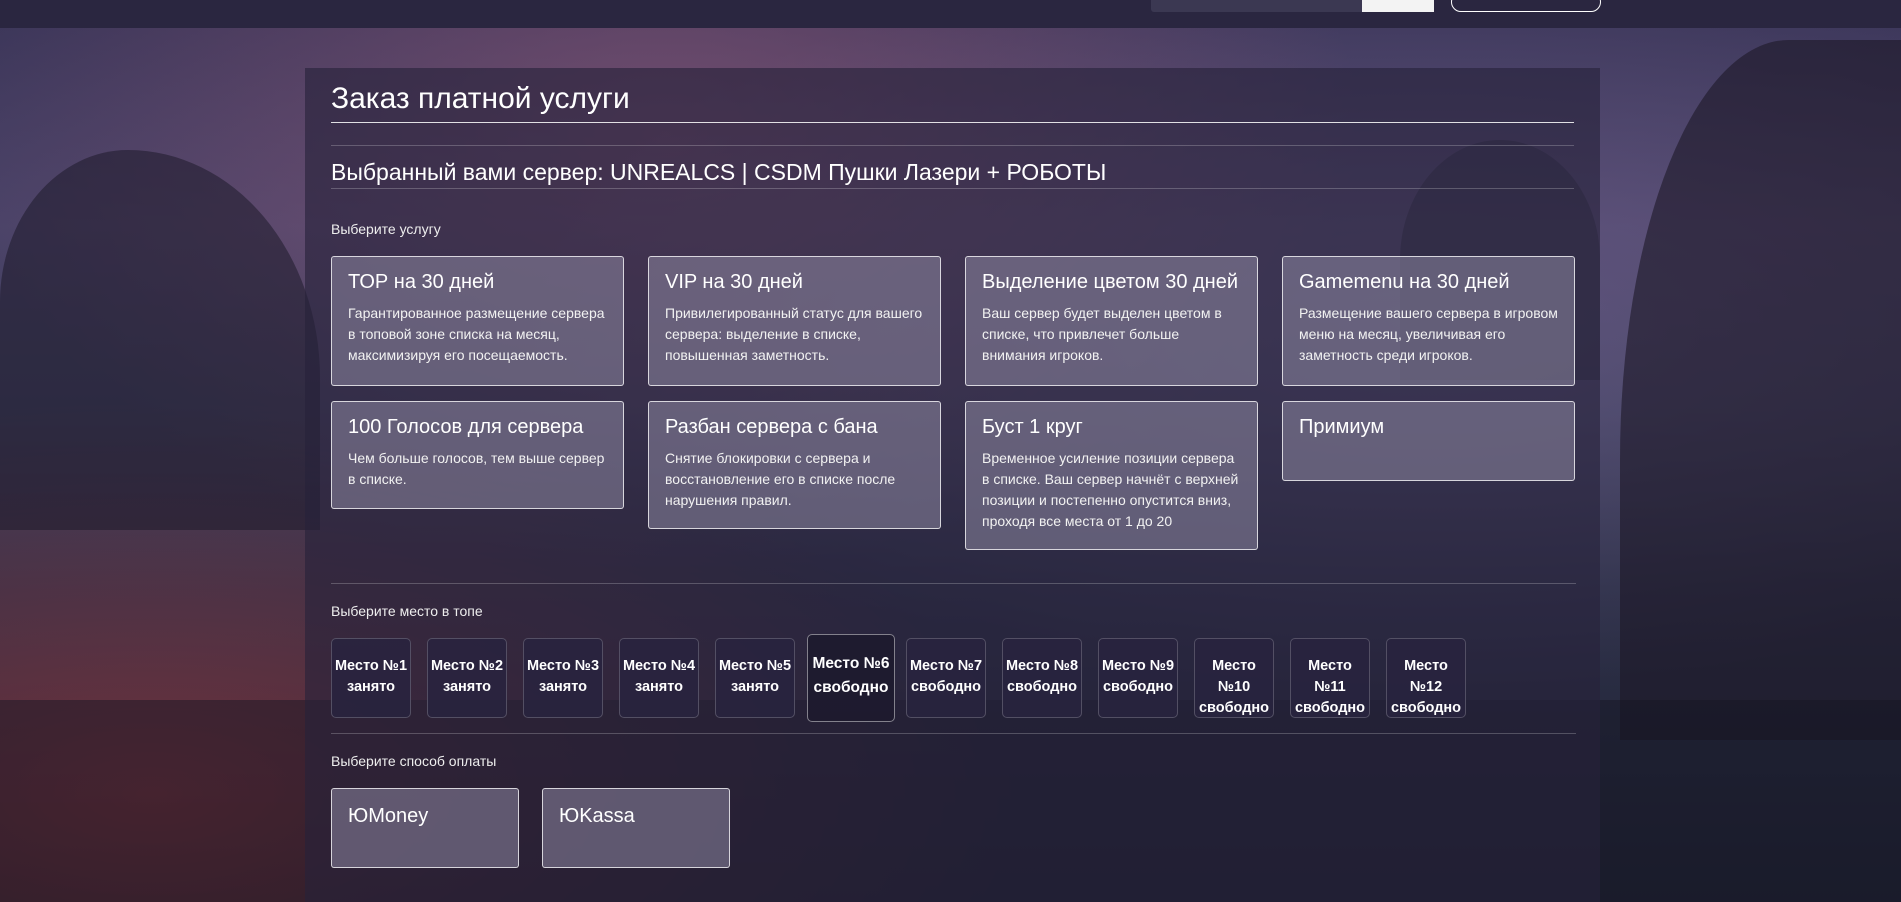 The image size is (1901, 902). What do you see at coordinates (467, 666) in the screenshot?
I see `place-label: Место №2` at bounding box center [467, 666].